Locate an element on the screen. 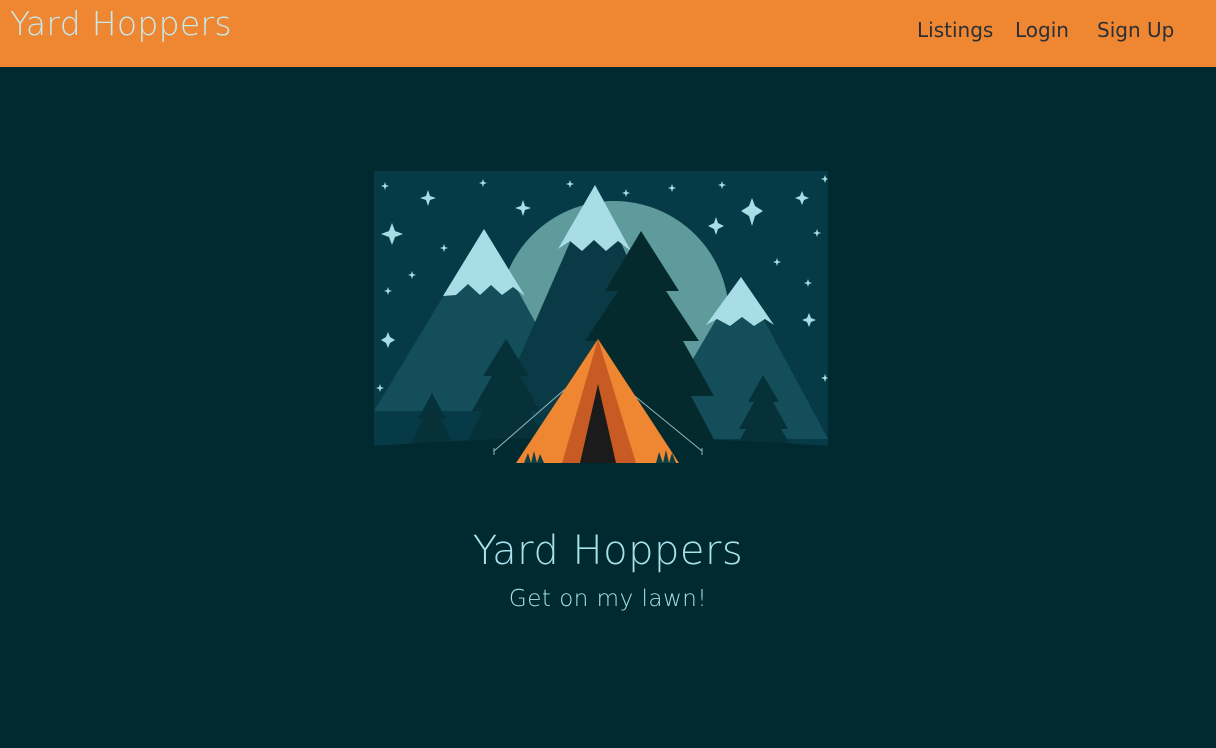 The height and width of the screenshot is (748, 1216). hero-title: Yard Hoppers is located at coordinates (608, 551).